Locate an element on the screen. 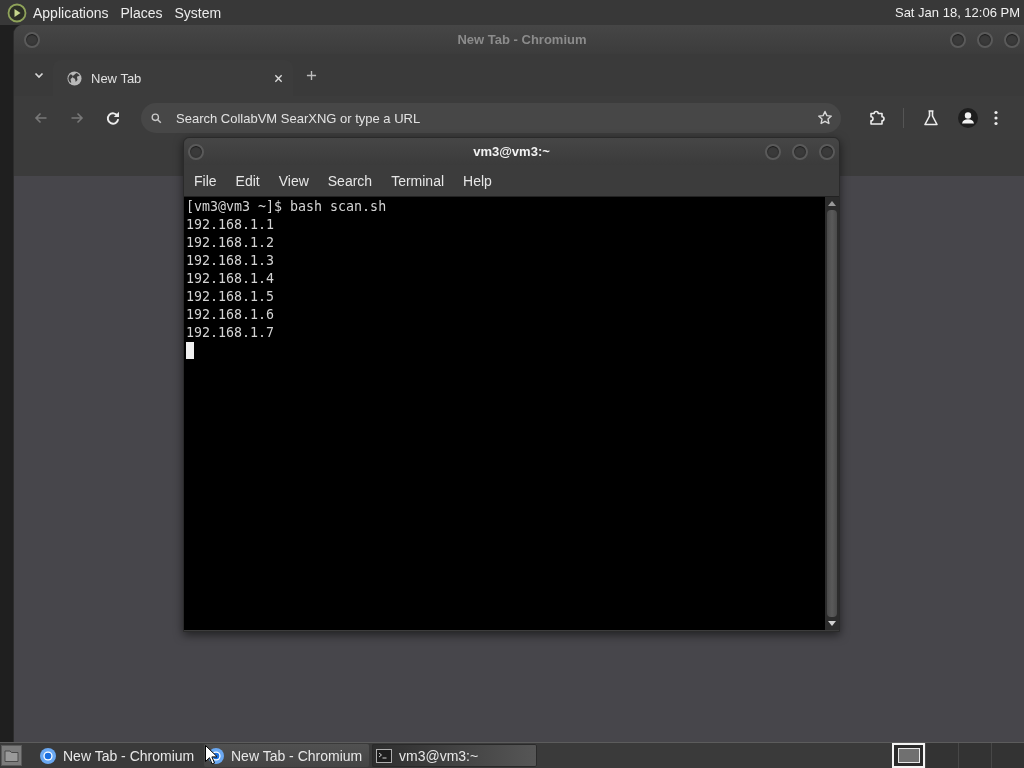 The height and width of the screenshot is (768, 1024). terminal-line: [vm3@vm3 ~]$ bash scan.sh is located at coordinates (286, 207).